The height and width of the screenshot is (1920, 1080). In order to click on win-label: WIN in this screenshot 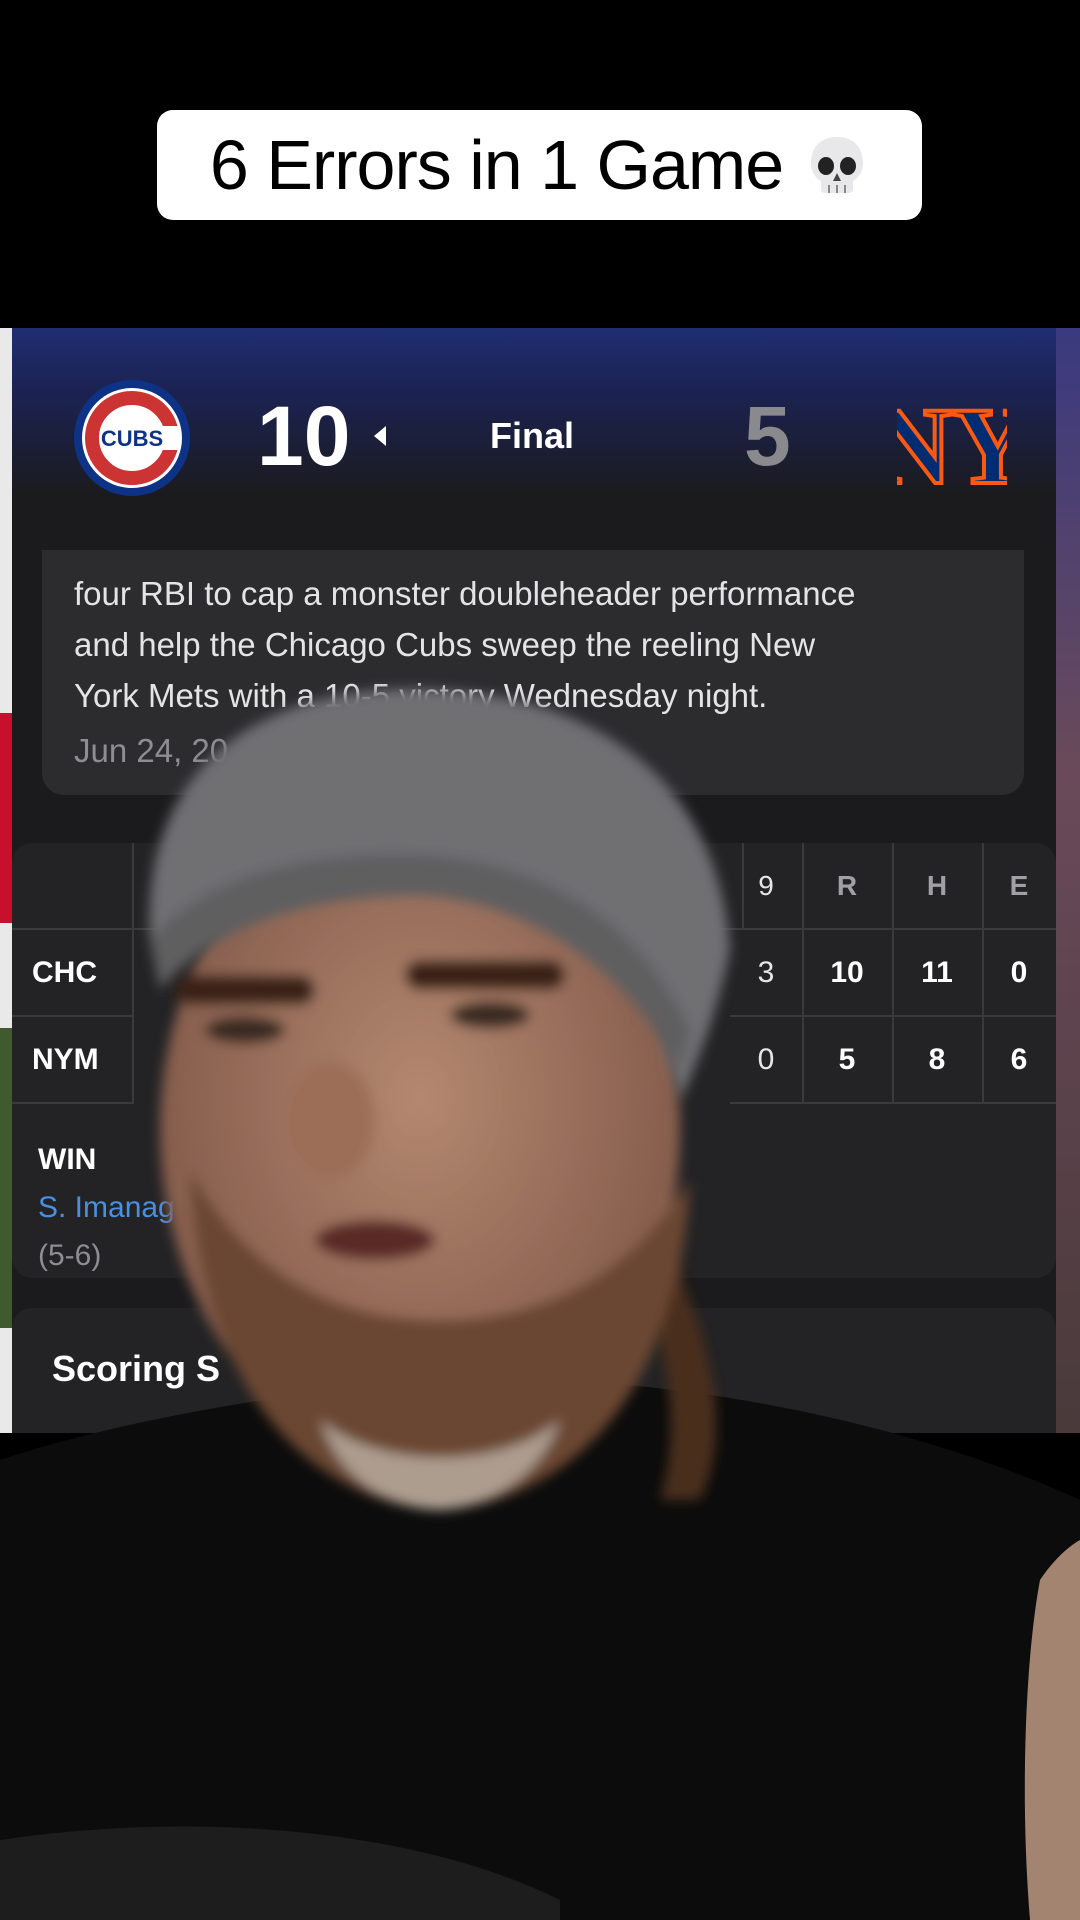, I will do `click(67, 1159)`.